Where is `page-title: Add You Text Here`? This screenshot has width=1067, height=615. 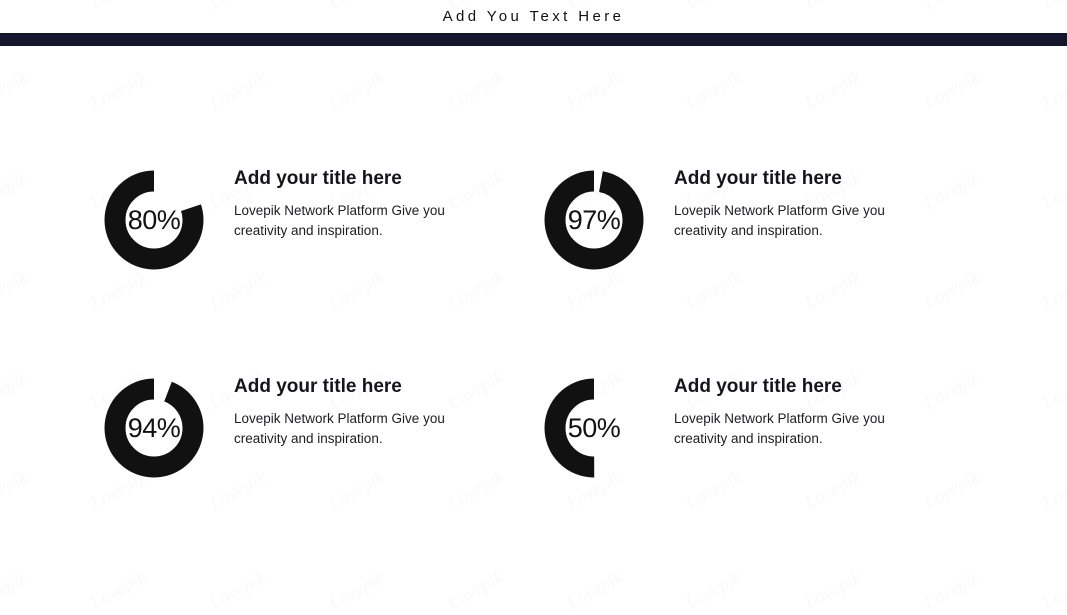 page-title: Add You Text Here is located at coordinates (533, 16).